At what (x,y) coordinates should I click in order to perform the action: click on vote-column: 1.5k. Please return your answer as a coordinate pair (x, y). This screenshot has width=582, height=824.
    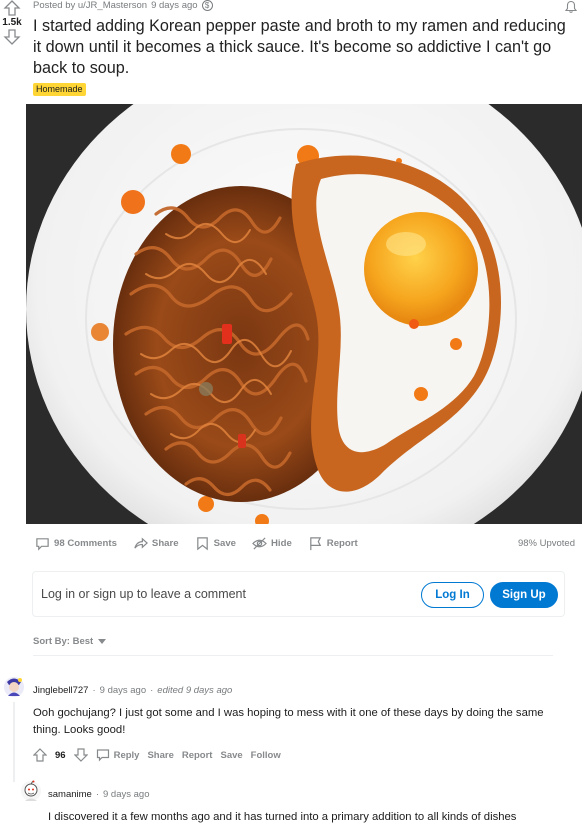
    Looking at the image, I should click on (12, 22).